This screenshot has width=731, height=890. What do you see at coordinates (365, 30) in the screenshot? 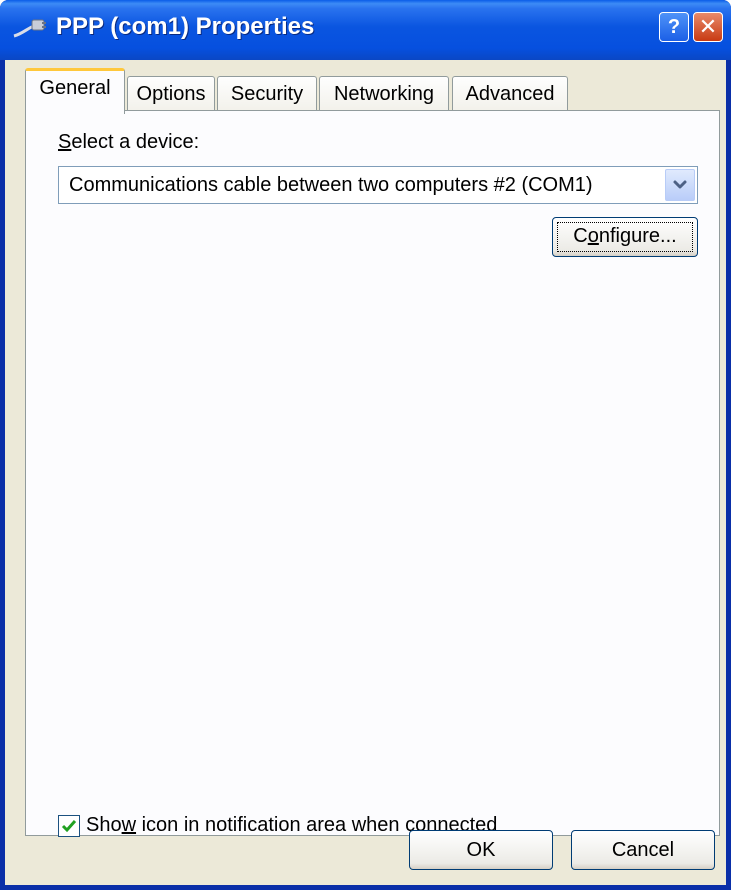
I see `title-bar: PPP (com1) Properties ? ✕` at bounding box center [365, 30].